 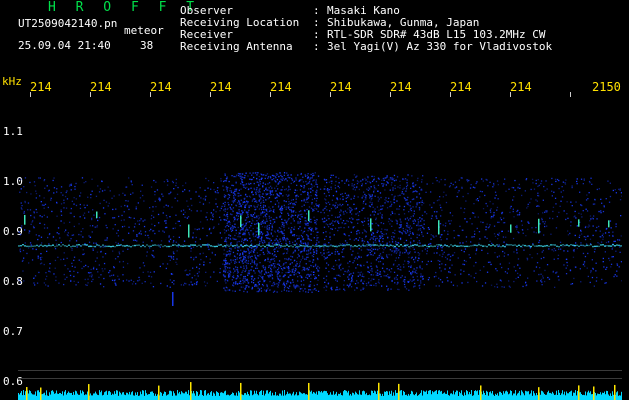 I want to click on observer-colon: :, so click(x=316, y=10).